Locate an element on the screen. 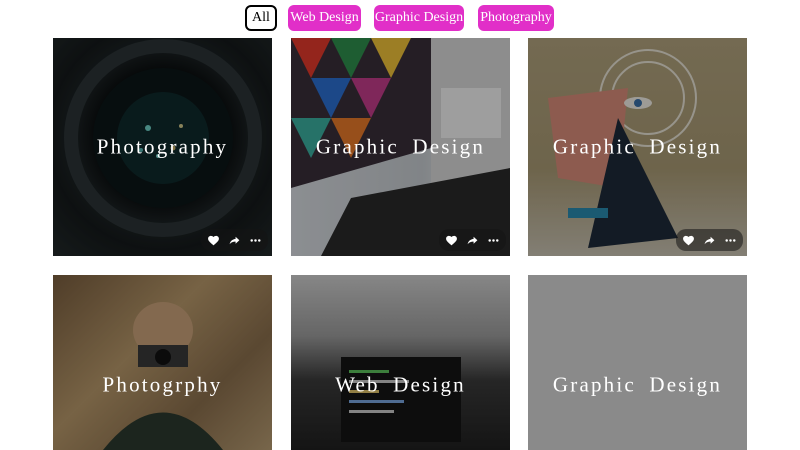  card-caption: Photogrphy is located at coordinates (162, 384).